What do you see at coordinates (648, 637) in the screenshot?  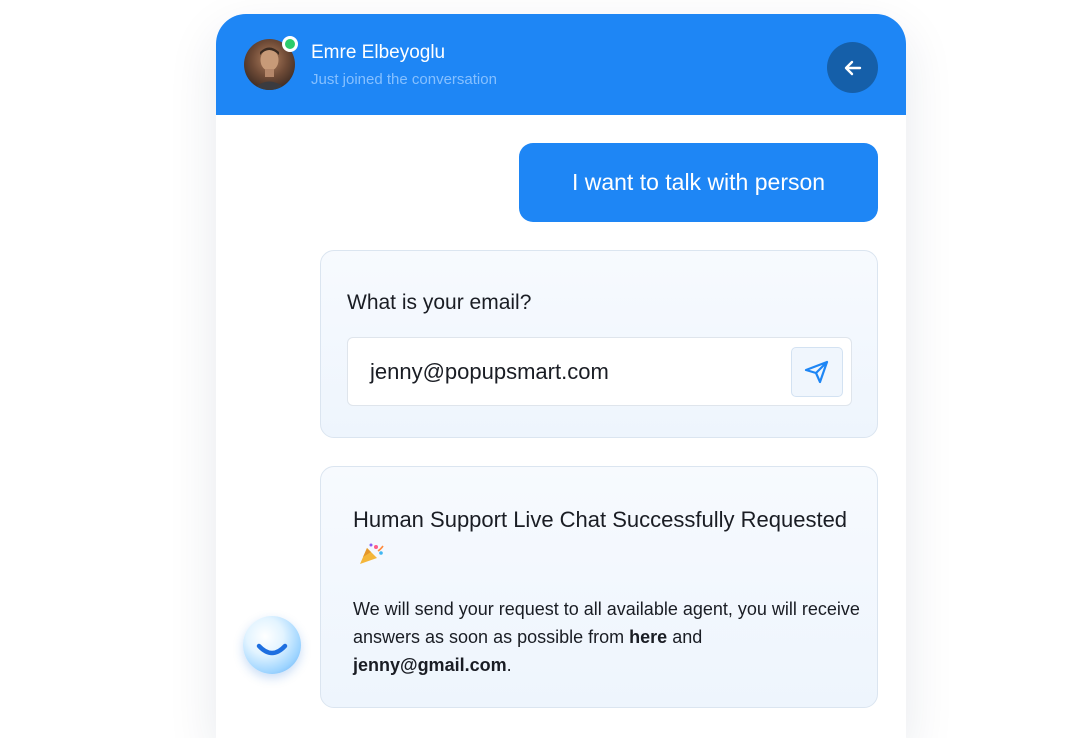 I see `here-link: here` at bounding box center [648, 637].